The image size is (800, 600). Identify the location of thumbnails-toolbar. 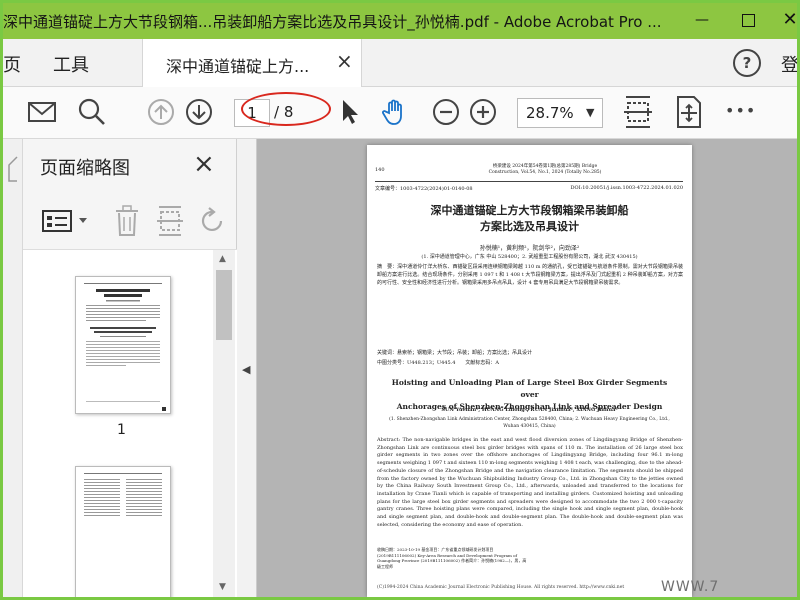
(130, 222).